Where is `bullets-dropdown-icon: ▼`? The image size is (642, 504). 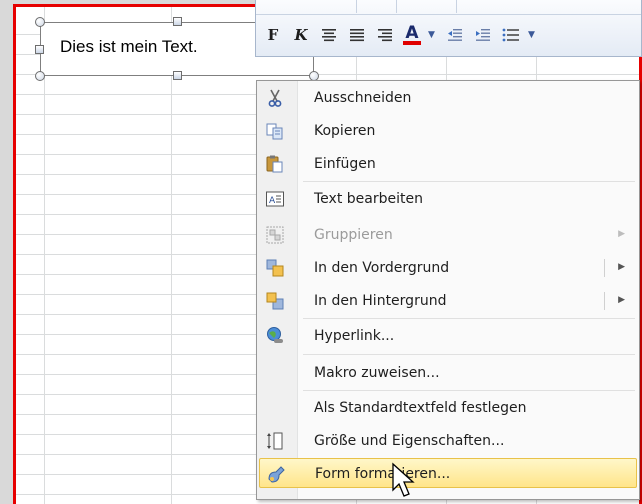 bullets-dropdown-icon: ▼ is located at coordinates (533, 35).